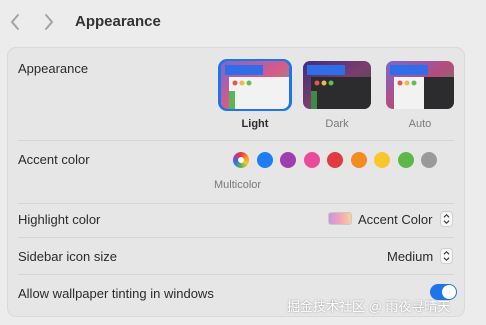  Describe the element at coordinates (243, 23) in the screenshot. I see `toolbar: Appearance` at that location.